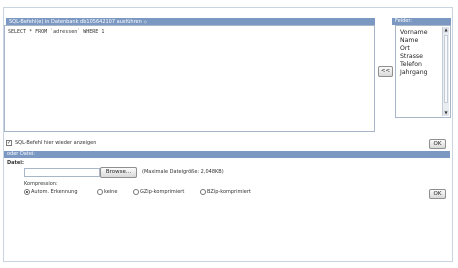  Describe the element at coordinates (437, 144) in the screenshot. I see `sql-ok-button: OK` at that location.